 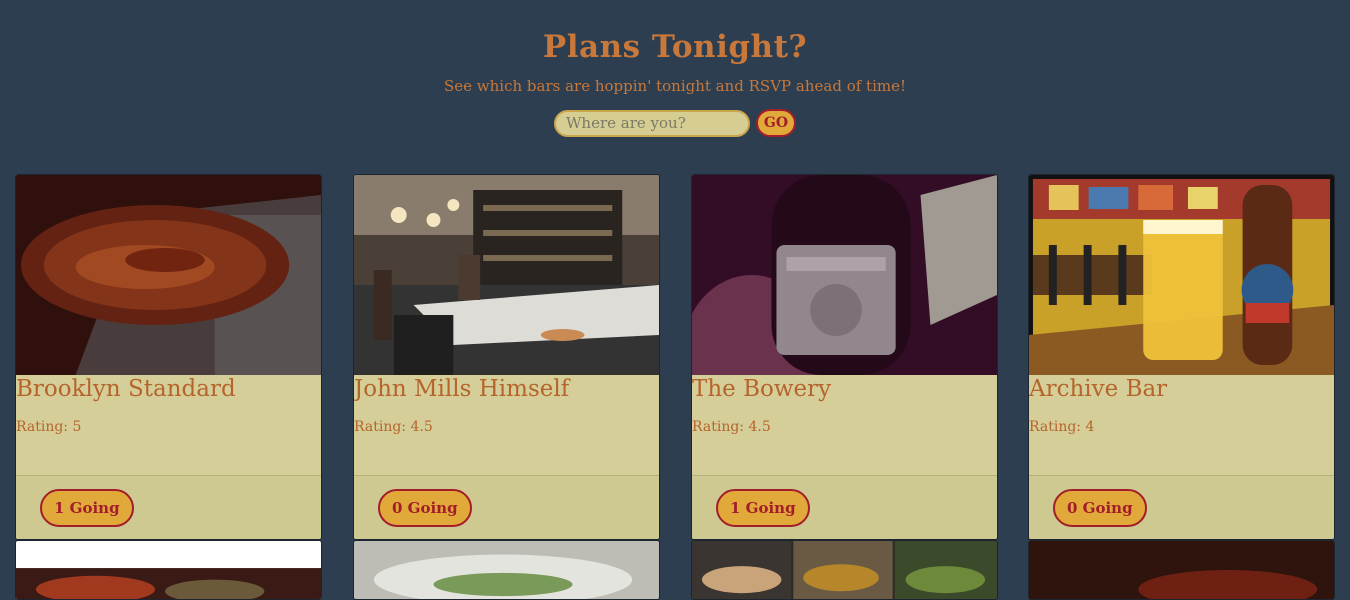 What do you see at coordinates (168, 389) in the screenshot?
I see `bar-name: Brooklyn Standard` at bounding box center [168, 389].